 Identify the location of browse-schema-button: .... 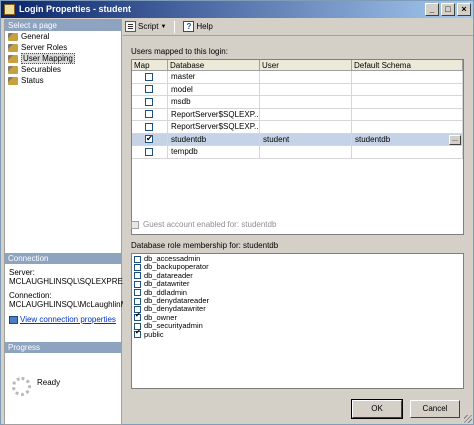
(455, 139).